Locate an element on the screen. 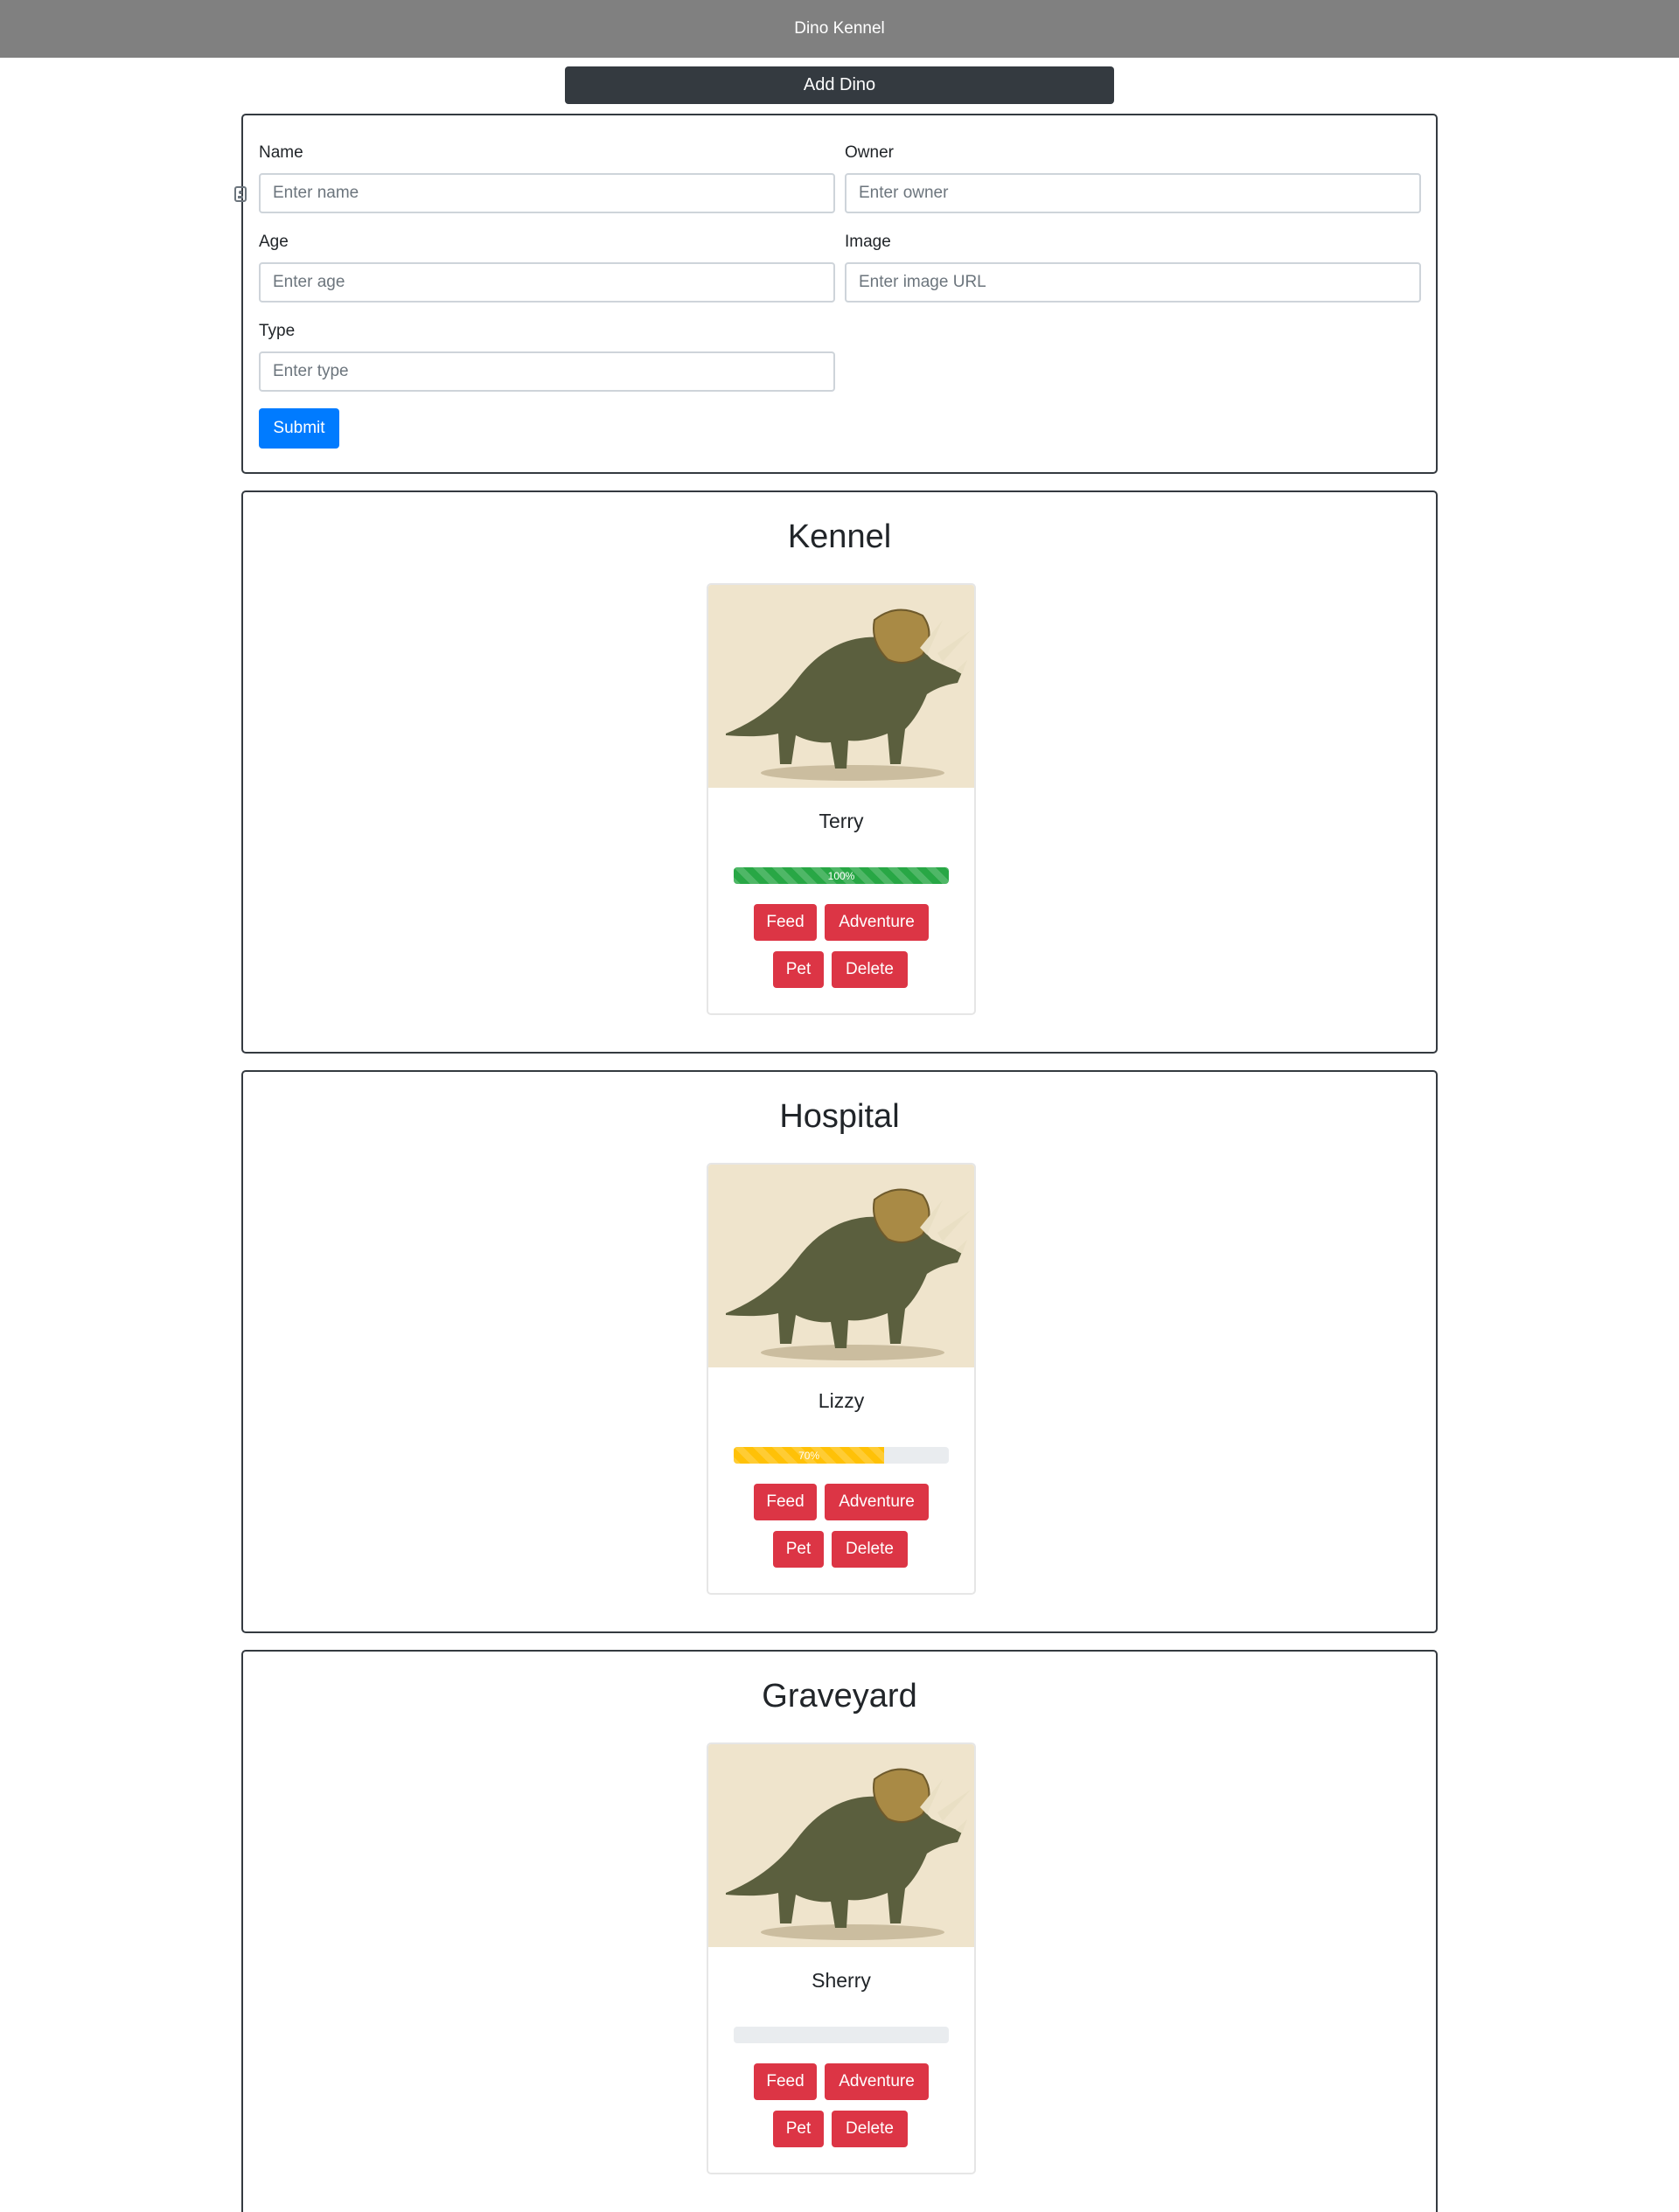  dino-card: Sherry Feed Adventure Pet Delete is located at coordinates (842, 1958).